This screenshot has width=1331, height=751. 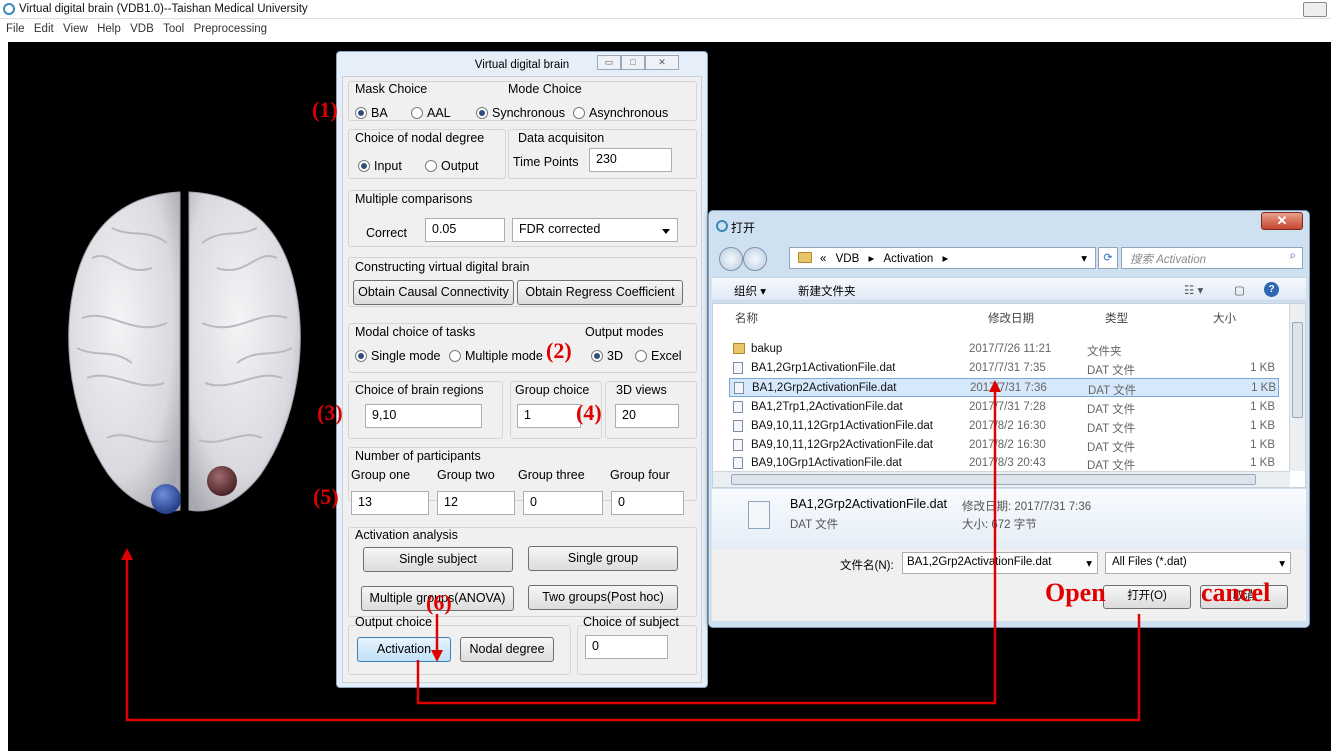 What do you see at coordinates (390, 503) in the screenshot?
I see `group-one-input: 13` at bounding box center [390, 503].